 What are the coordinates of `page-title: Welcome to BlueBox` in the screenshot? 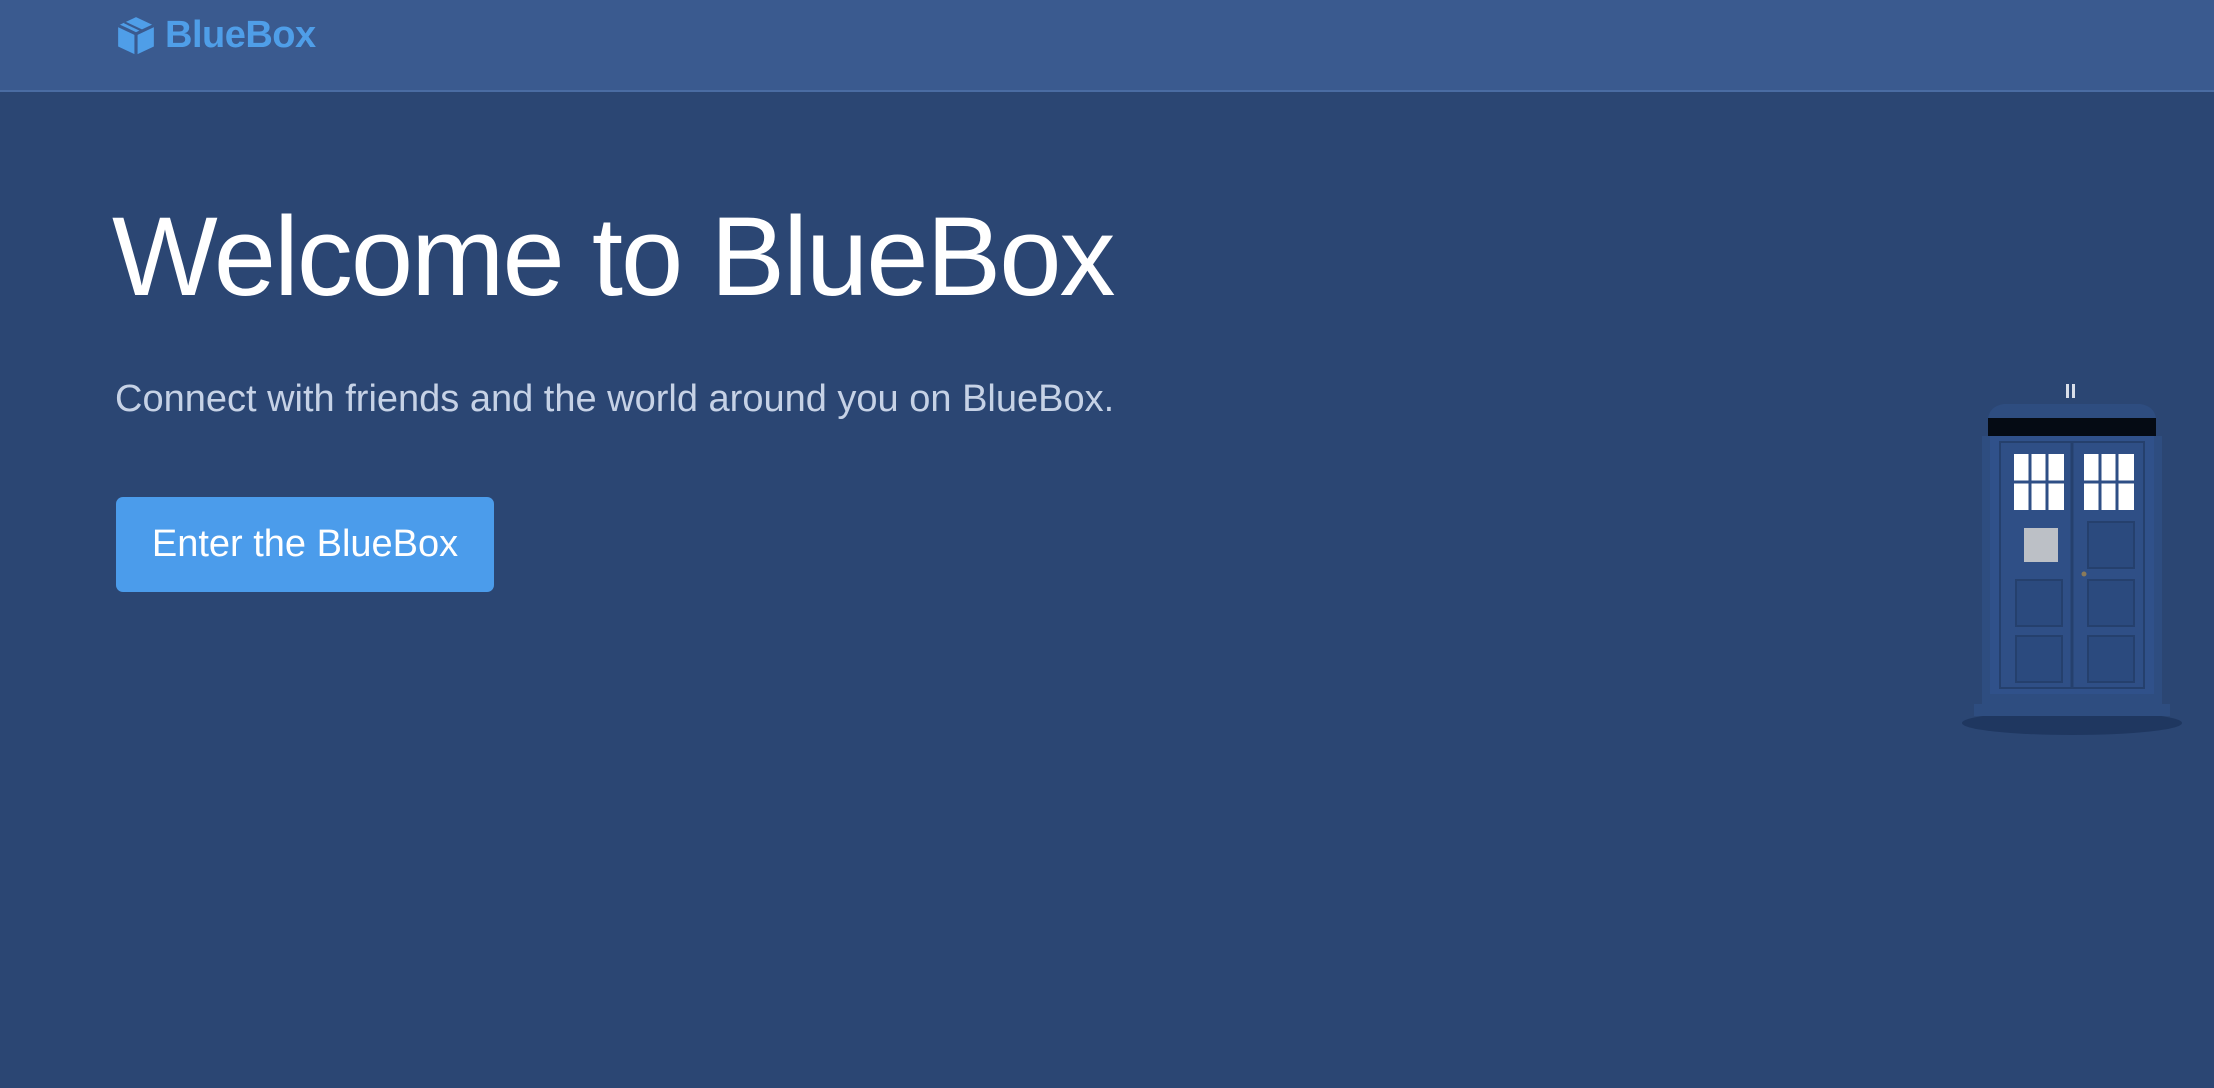 It's located at (614, 256).